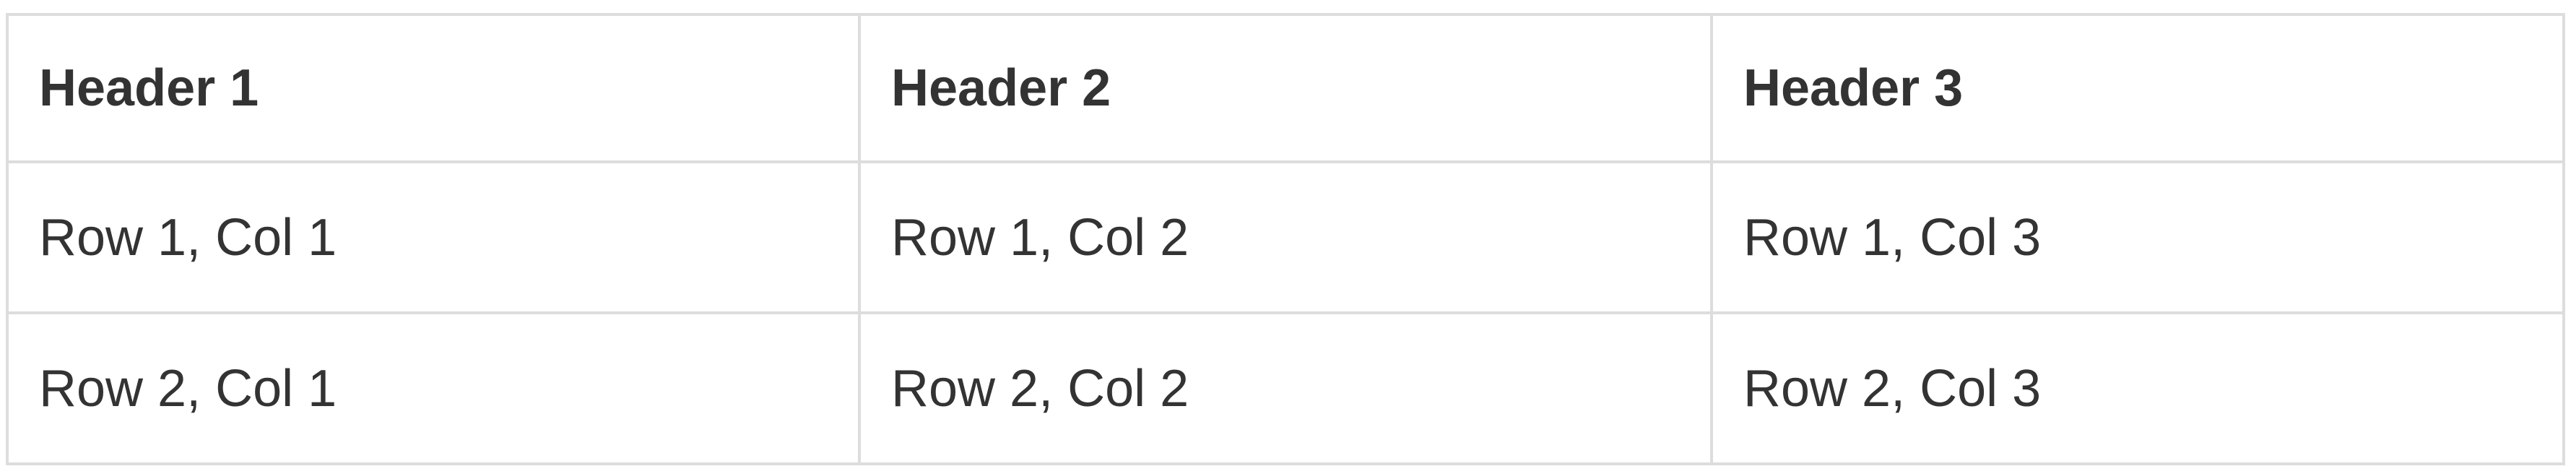 This screenshot has width=2576, height=474. Describe the element at coordinates (433, 88) in the screenshot. I see `header-cell-1: Header 1` at that location.